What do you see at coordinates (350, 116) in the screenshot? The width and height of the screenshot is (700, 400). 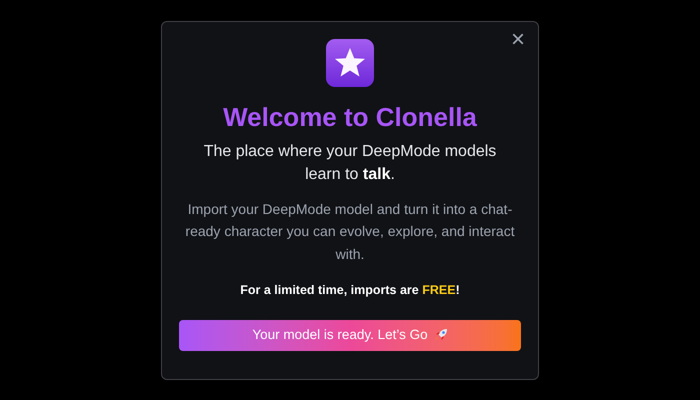 I see `dialog-title: Welcome to Clonella` at bounding box center [350, 116].